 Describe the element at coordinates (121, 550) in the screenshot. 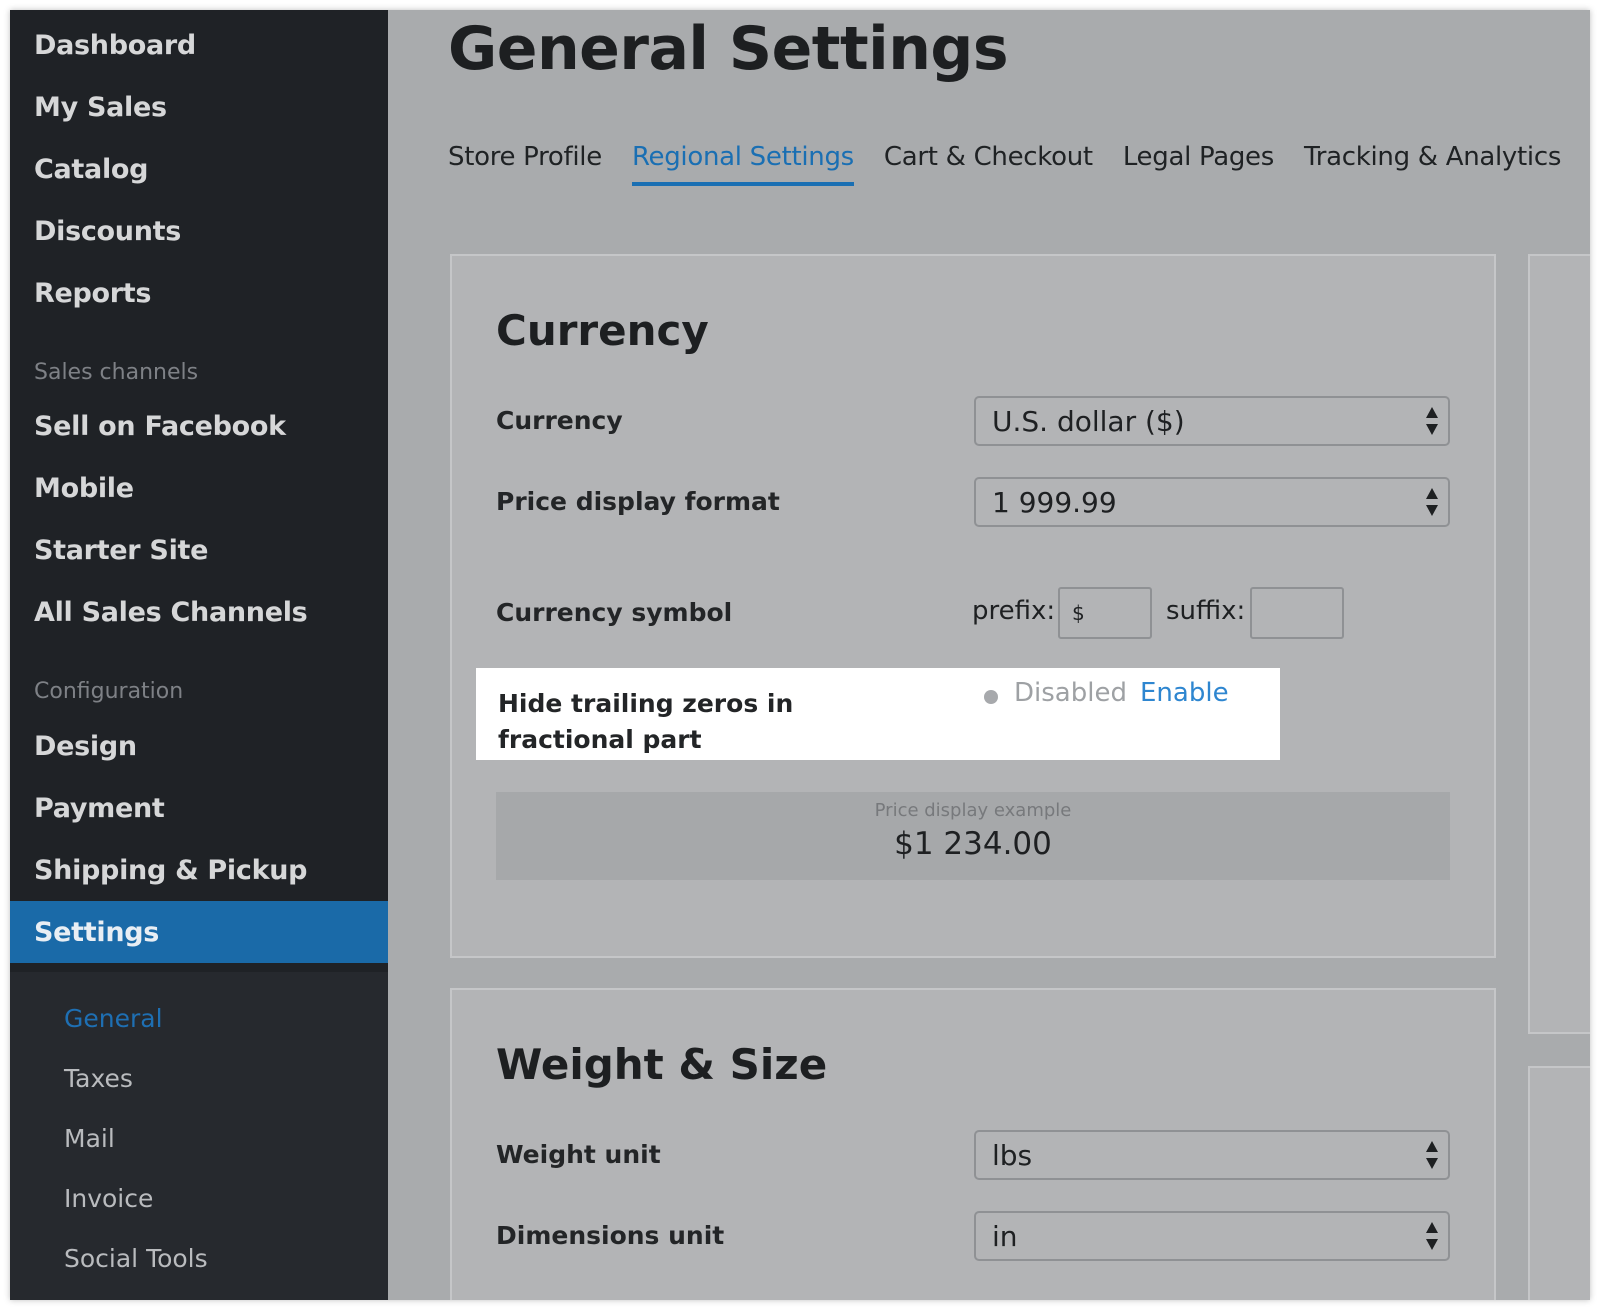

I see `sidebar-item-label: Starter Site` at that location.